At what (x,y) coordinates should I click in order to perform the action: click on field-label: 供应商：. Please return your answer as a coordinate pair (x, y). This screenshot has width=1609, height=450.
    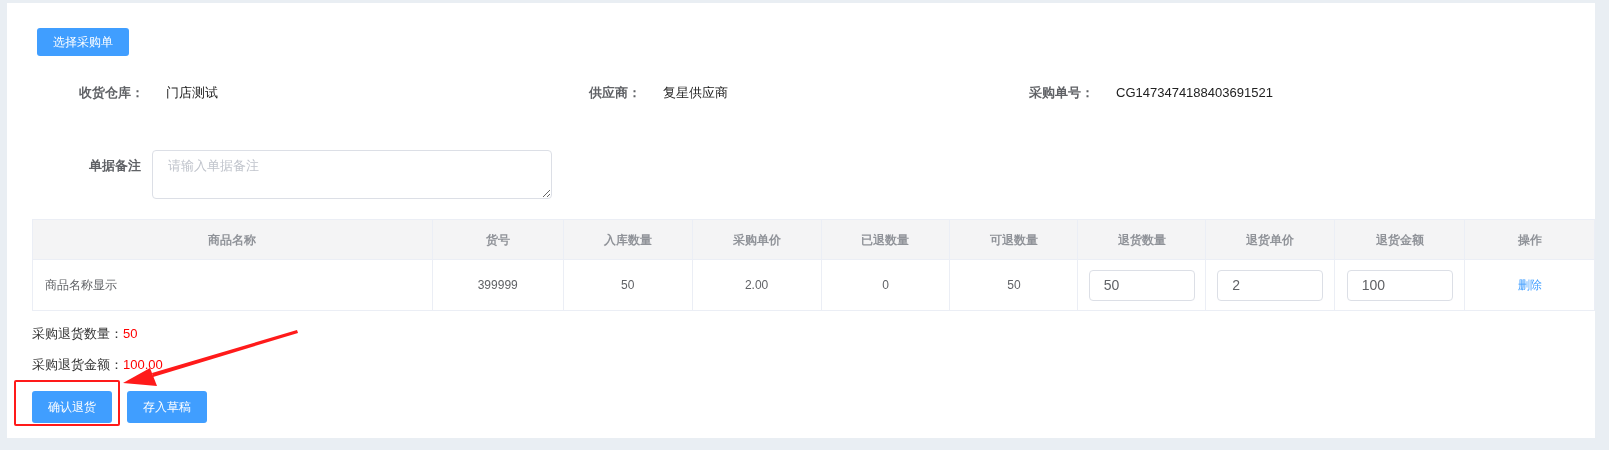
    Looking at the image, I should click on (615, 93).